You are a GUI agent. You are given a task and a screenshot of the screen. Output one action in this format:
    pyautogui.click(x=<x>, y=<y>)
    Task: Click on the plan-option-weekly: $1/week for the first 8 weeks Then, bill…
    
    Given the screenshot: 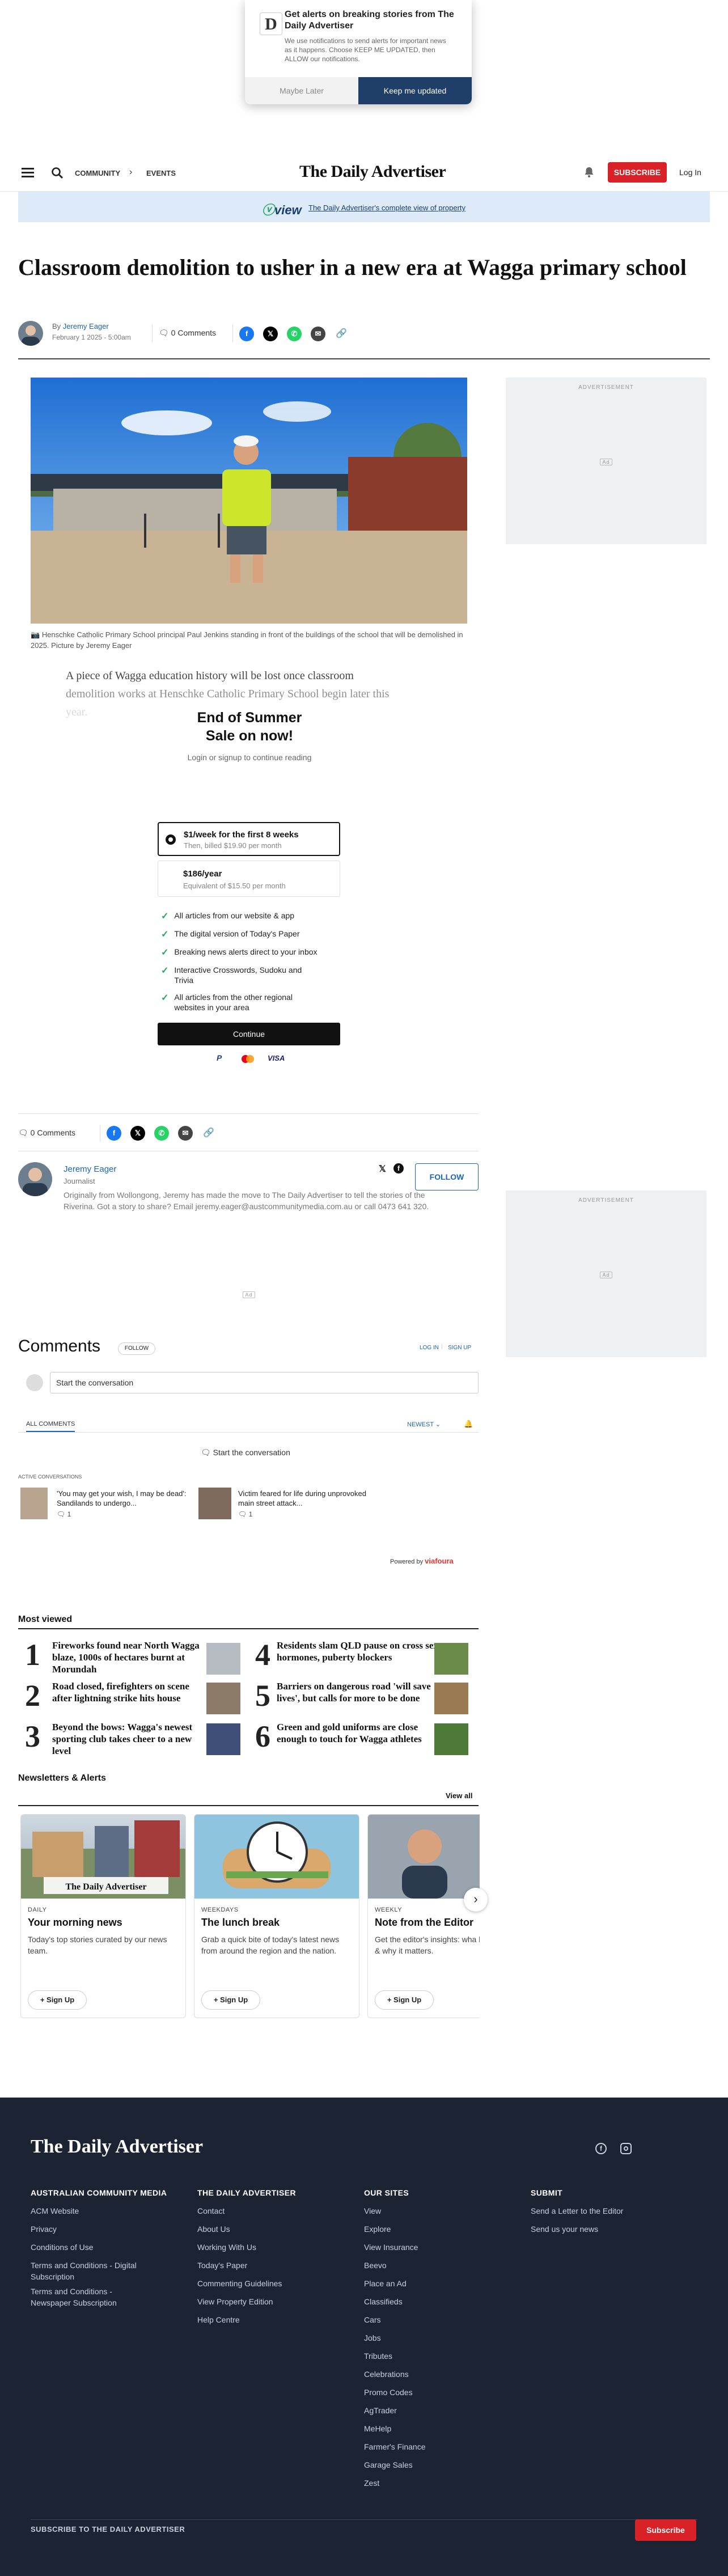 What is the action you would take?
    pyautogui.click(x=249, y=839)
    